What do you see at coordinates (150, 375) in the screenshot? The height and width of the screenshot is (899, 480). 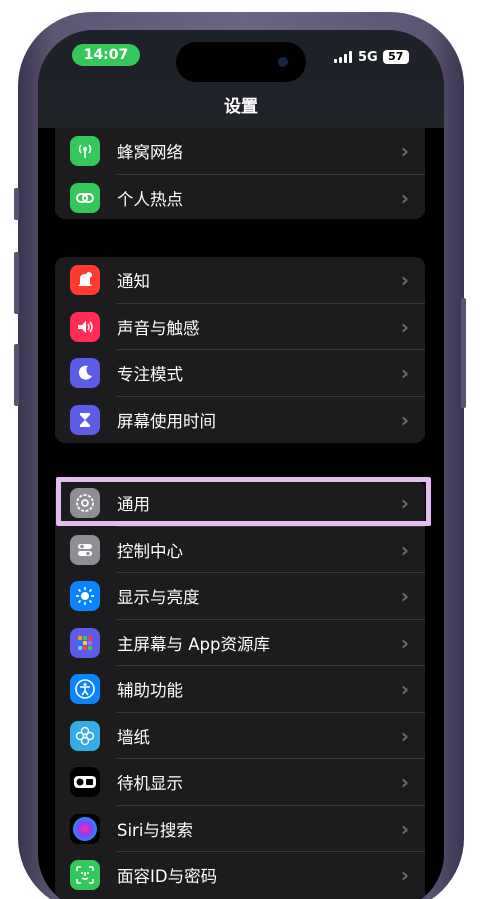 I see `settings-row-label: 专注模式` at bounding box center [150, 375].